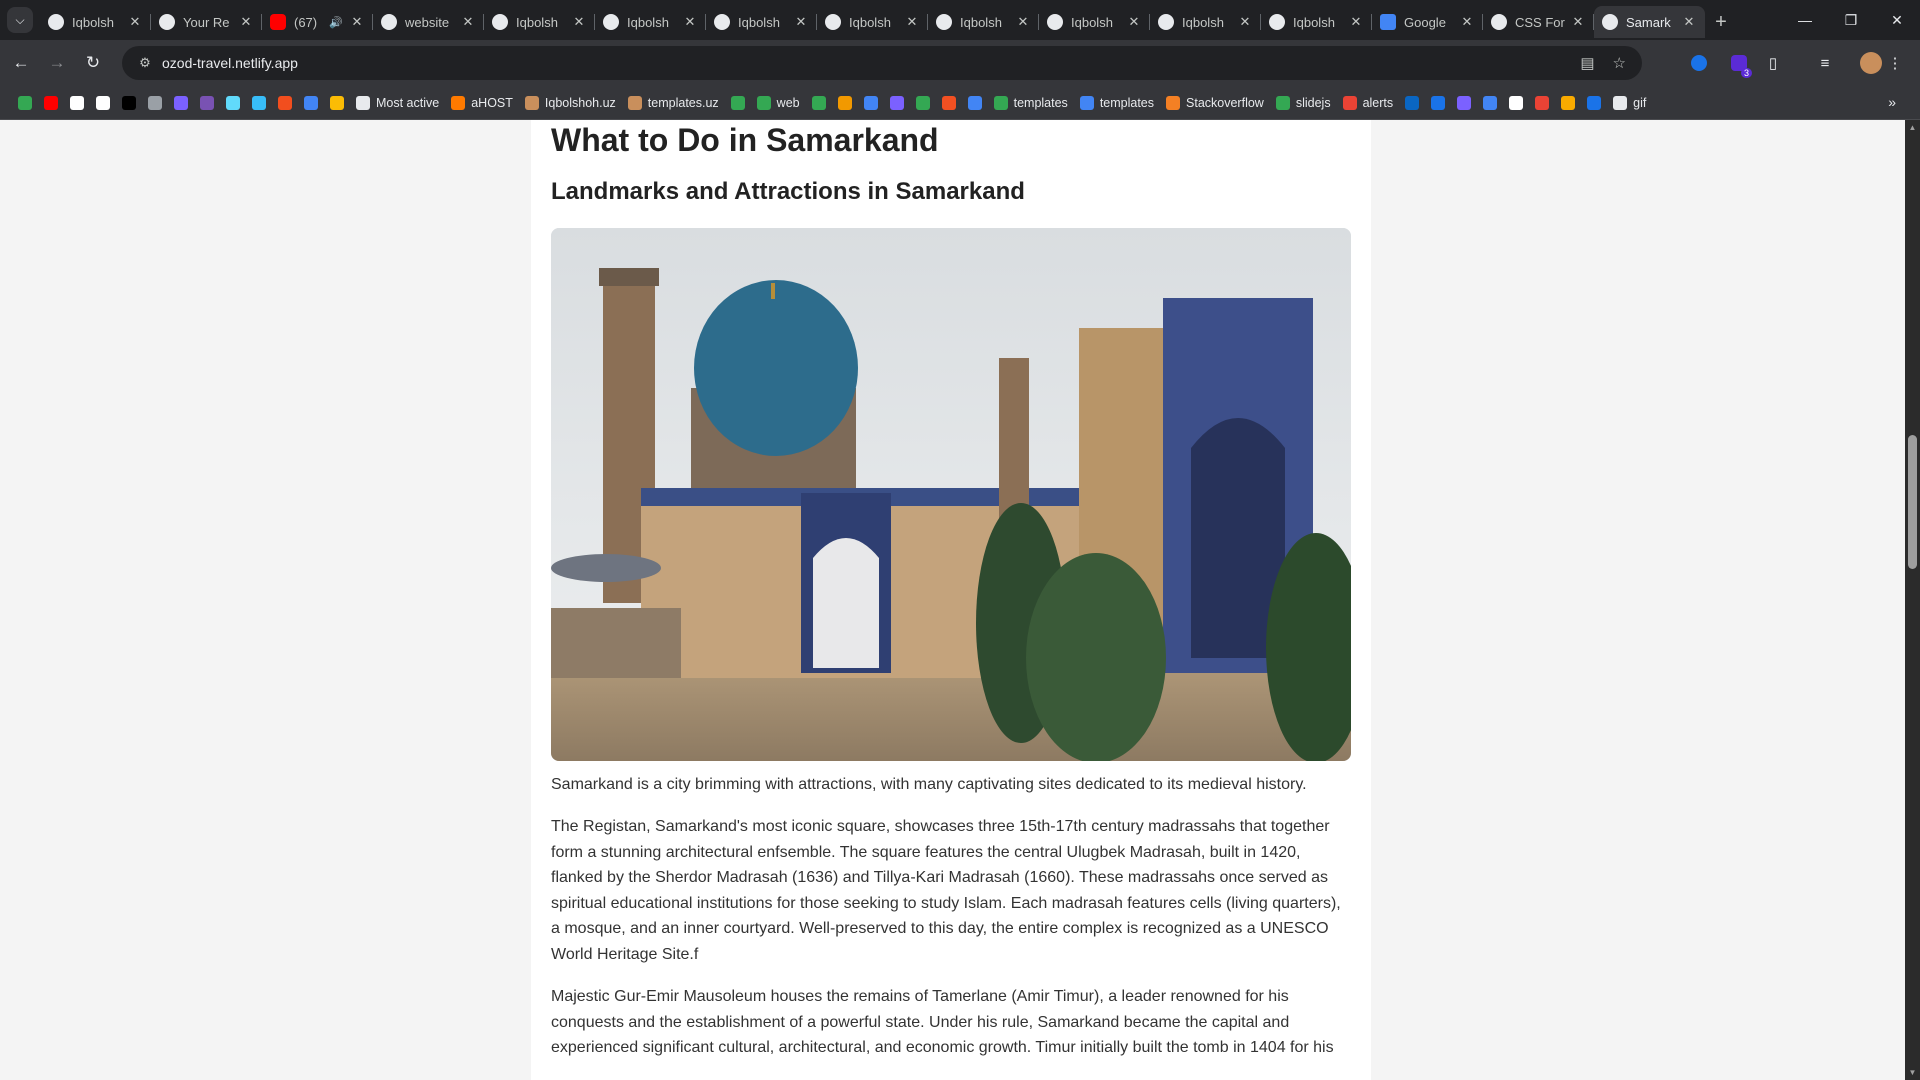 The image size is (1920, 1080). What do you see at coordinates (1851, 20) in the screenshot?
I see `restore-button: ❐` at bounding box center [1851, 20].